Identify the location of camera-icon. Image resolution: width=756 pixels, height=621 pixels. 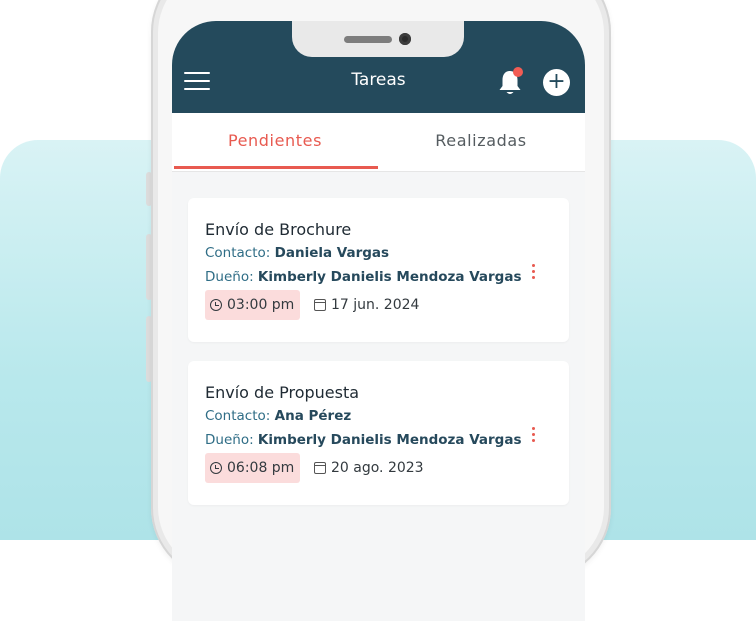
(405, 39).